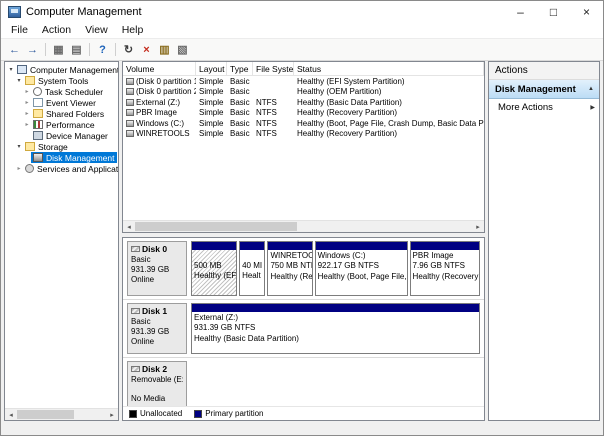 The width and height of the screenshot is (604, 436). What do you see at coordinates (544, 107) in the screenshot?
I see `more-actions-item: More Actions ▶` at bounding box center [544, 107].